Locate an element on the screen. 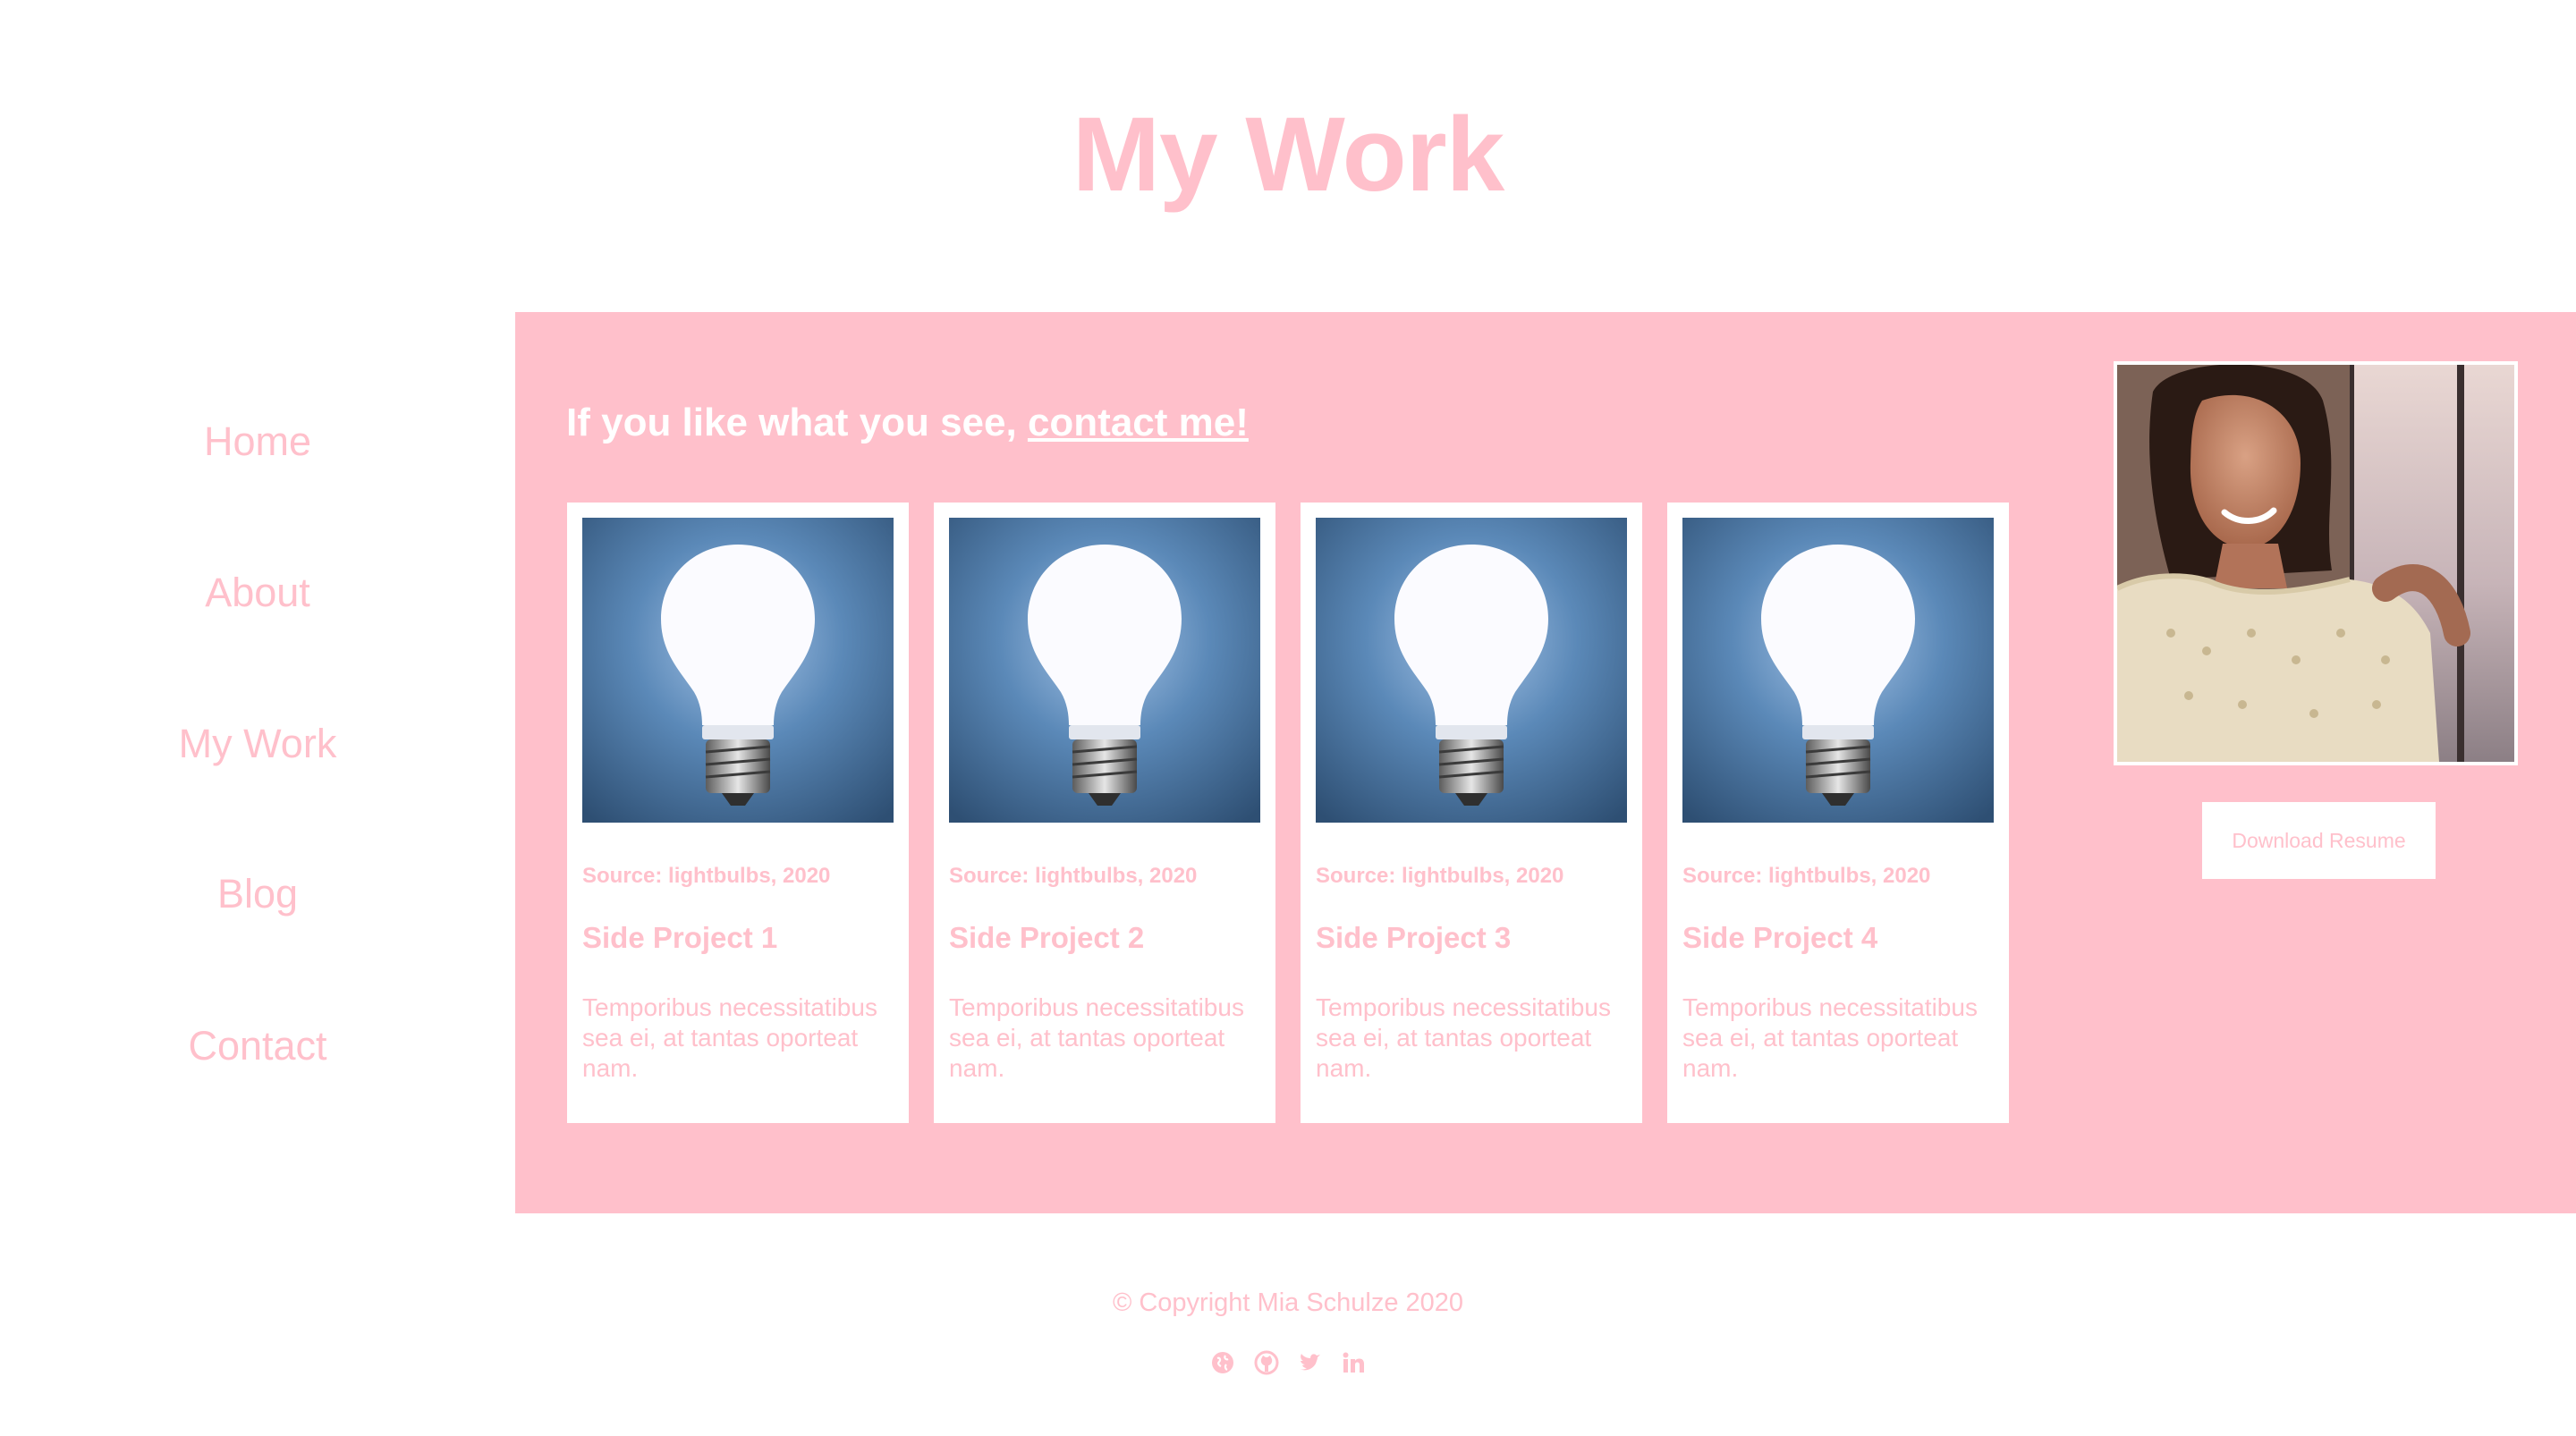 The height and width of the screenshot is (1436, 2576). card-title: Side Project 2 is located at coordinates (1046, 938).